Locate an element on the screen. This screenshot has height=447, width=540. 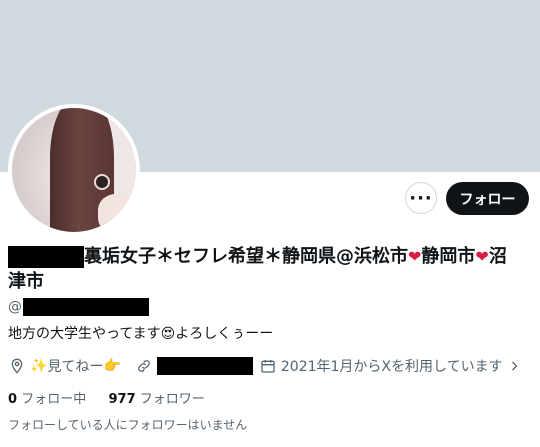
following-link: 0 フォロー中 is located at coordinates (47, 399).